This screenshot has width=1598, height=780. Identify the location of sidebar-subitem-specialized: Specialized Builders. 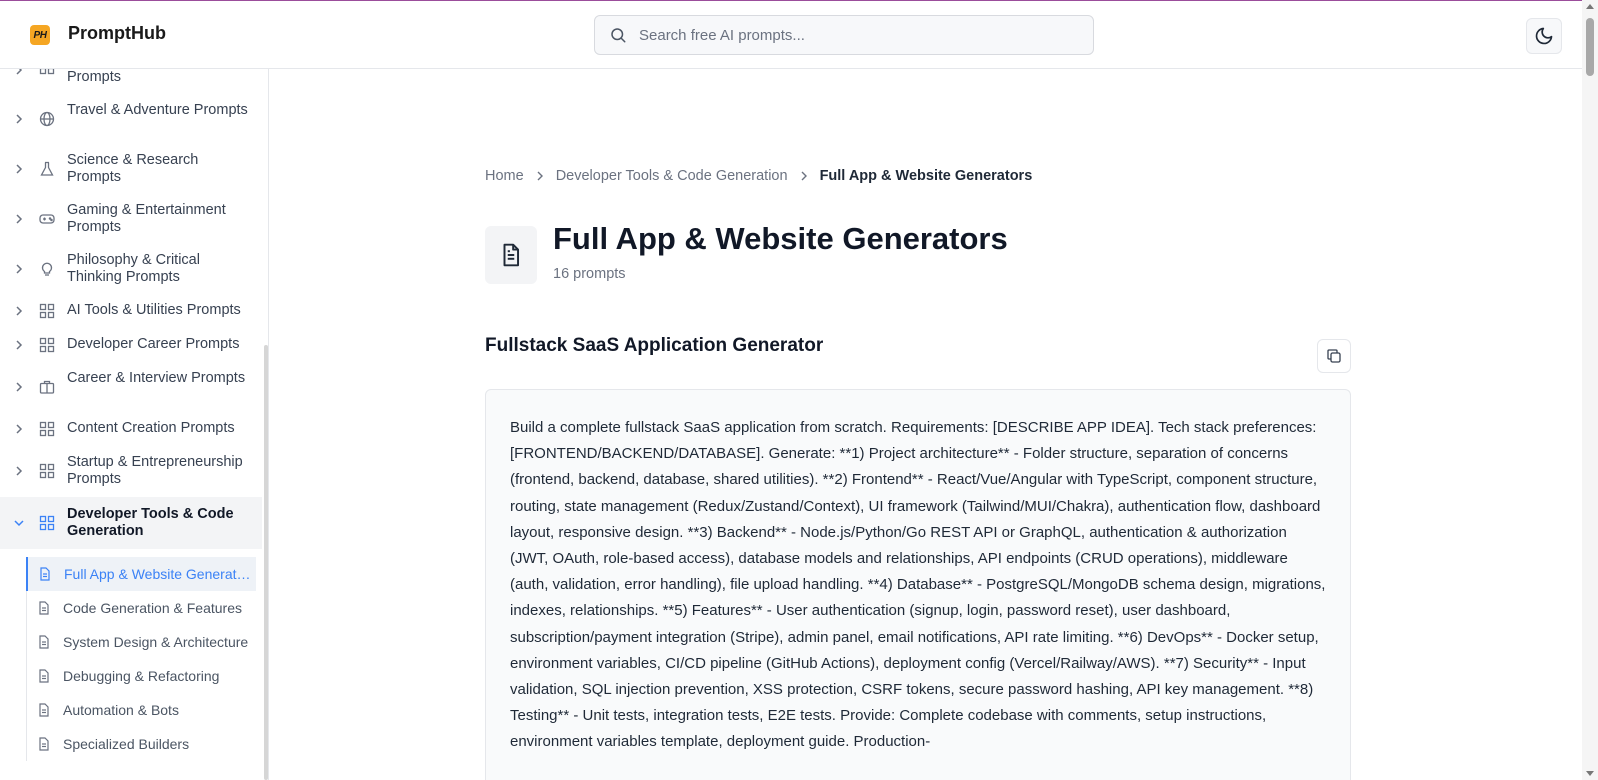
(141, 744).